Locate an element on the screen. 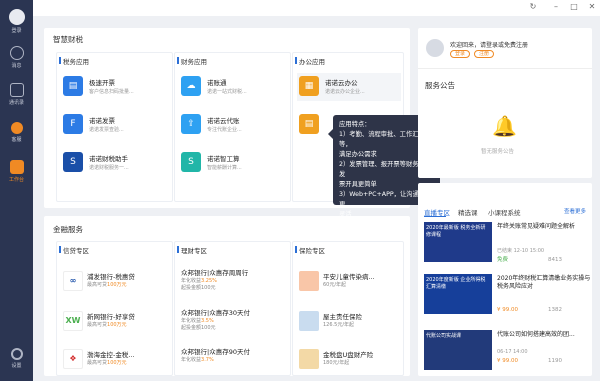 This screenshot has width=600, height=381. finance-title: 金融服务 is located at coordinates (68, 229).